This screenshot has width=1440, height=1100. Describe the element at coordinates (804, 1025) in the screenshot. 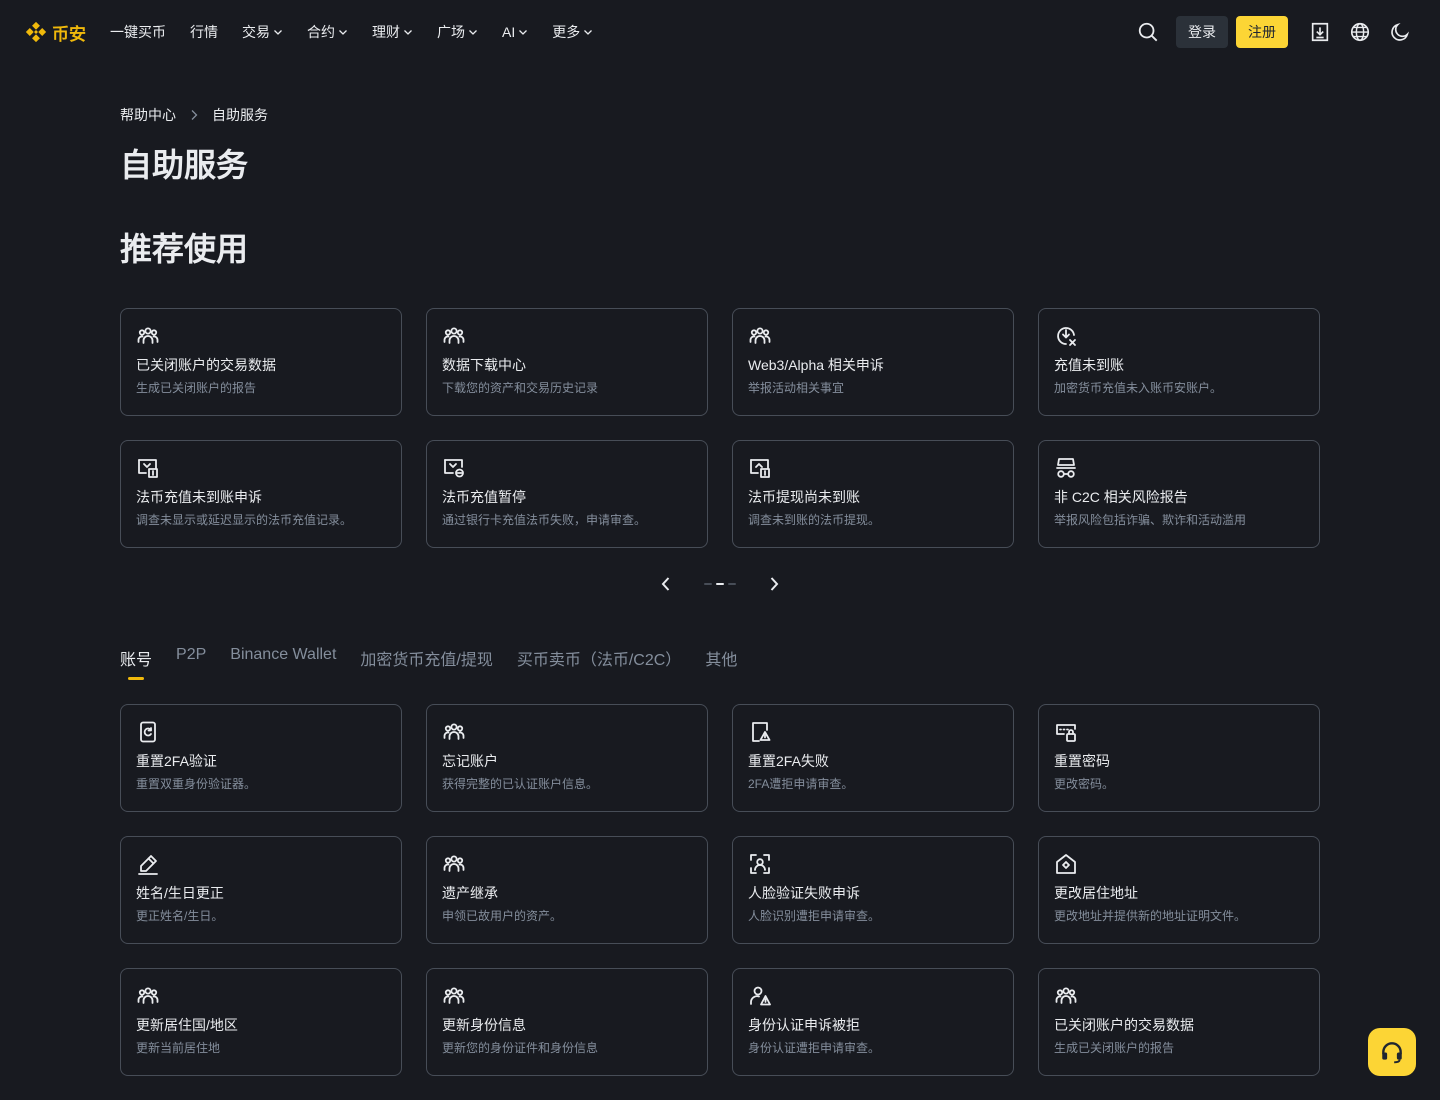

I see `card-title: 身份认证申诉被拒` at that location.